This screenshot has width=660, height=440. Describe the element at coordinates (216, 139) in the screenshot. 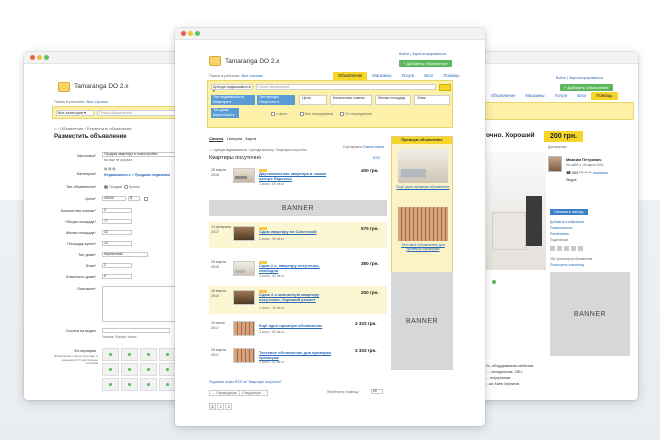

I see `tab-list: Список` at that location.